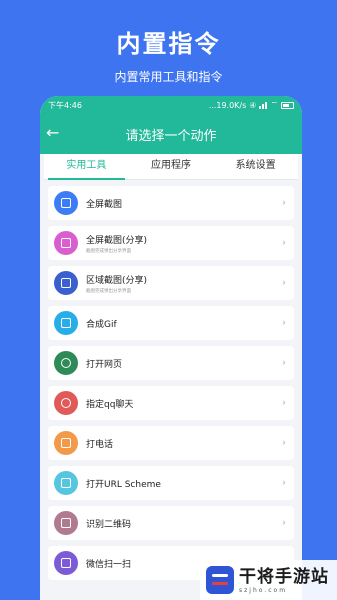 This screenshot has height=600, width=337. Describe the element at coordinates (100, 444) in the screenshot. I see `list-item-label: 打电话` at that location.